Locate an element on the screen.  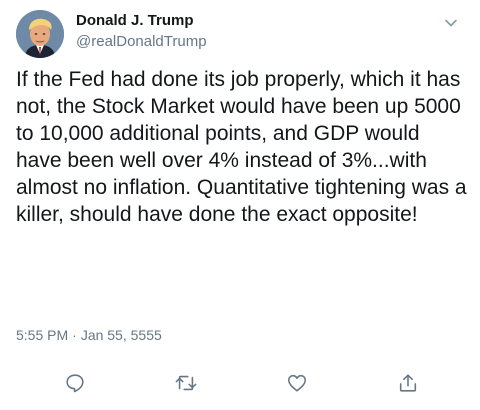
heart-icon is located at coordinates (297, 383).